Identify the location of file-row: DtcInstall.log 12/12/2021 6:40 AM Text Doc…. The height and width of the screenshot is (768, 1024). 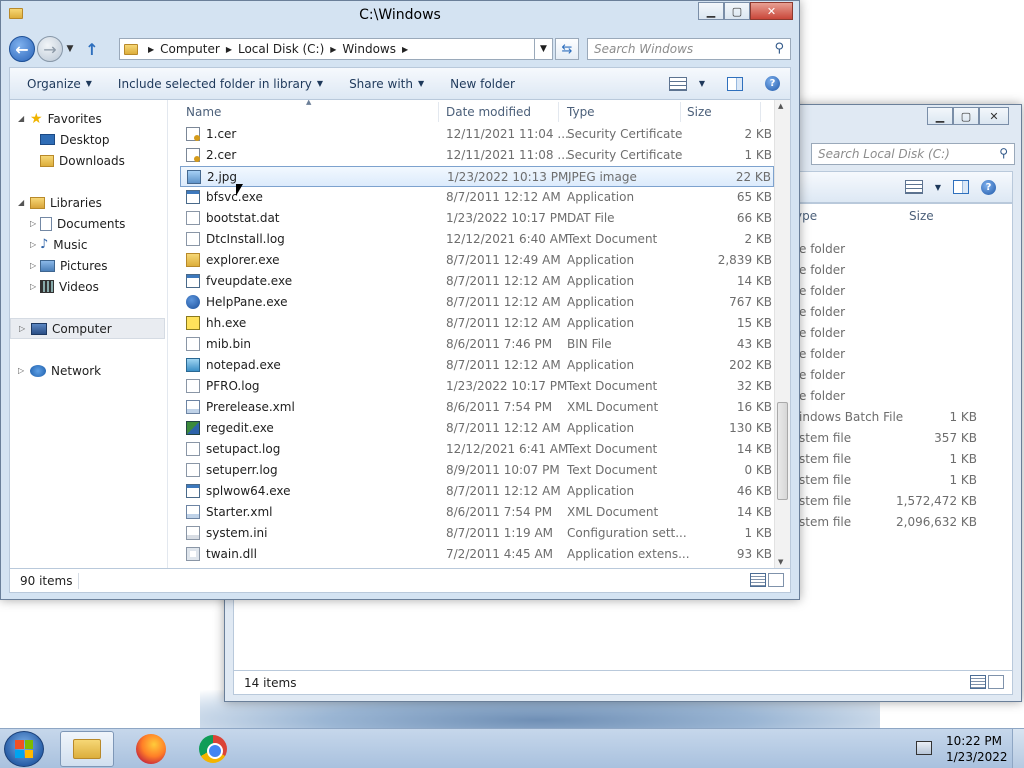
(477, 239).